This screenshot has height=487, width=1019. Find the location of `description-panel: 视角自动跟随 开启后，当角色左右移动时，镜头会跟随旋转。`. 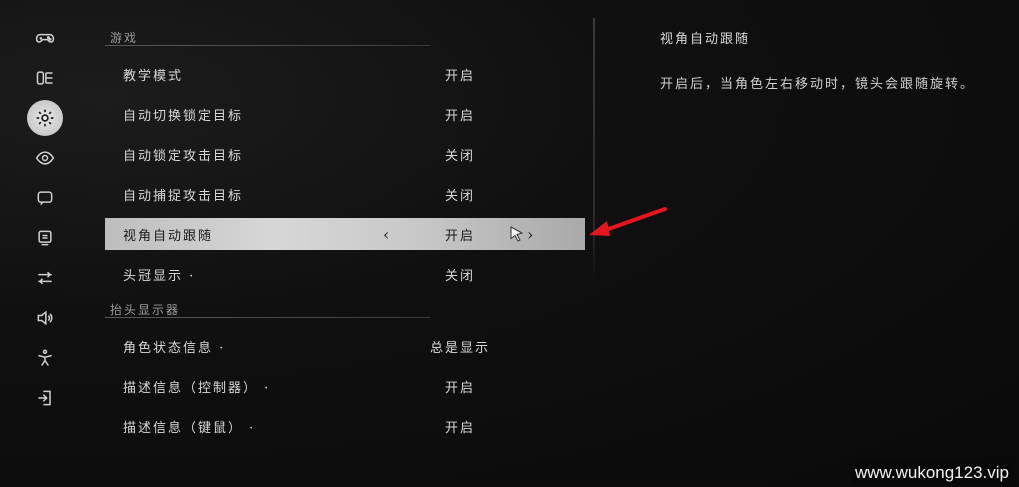

description-panel: 视角自动跟随 开启后，当角色左右移动时，镜头会跟随旋转。 is located at coordinates (830, 60).